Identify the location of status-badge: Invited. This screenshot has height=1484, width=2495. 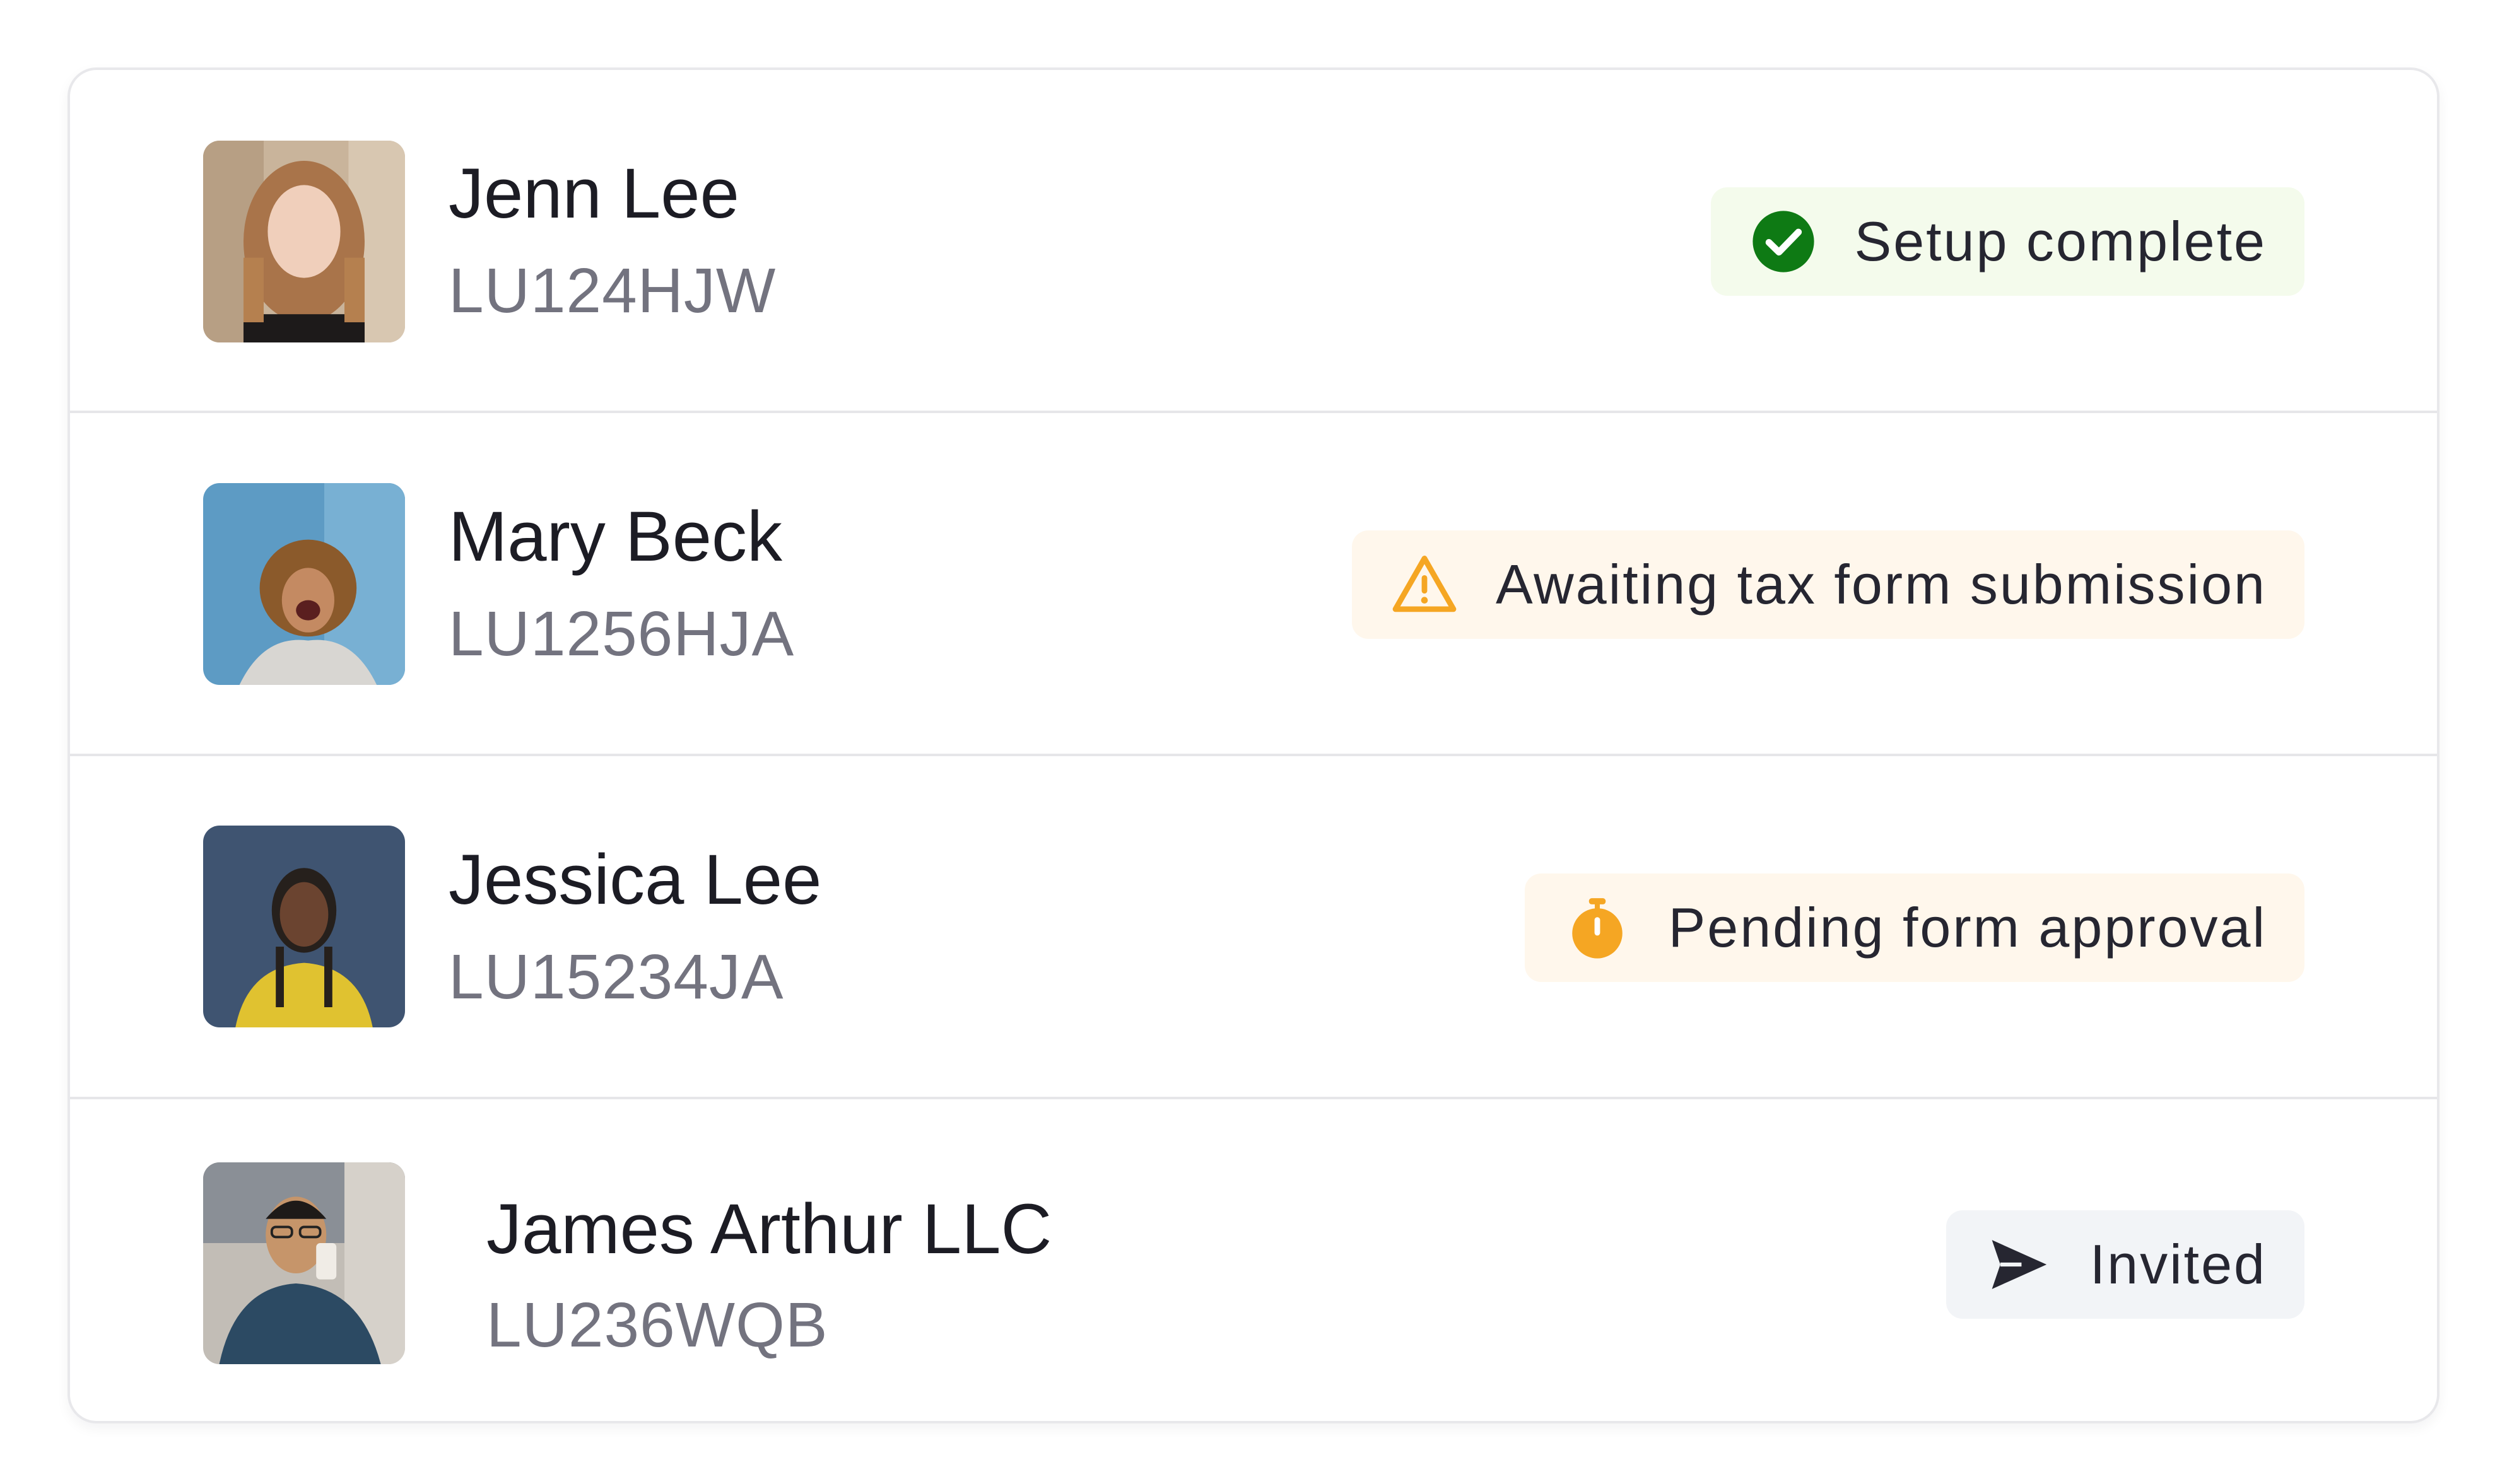
(2125, 1264).